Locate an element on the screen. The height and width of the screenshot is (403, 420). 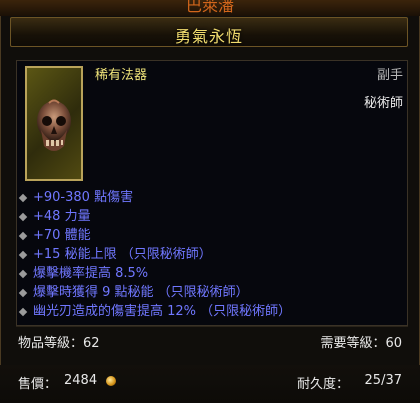
item-portrait is located at coordinates (54, 123).